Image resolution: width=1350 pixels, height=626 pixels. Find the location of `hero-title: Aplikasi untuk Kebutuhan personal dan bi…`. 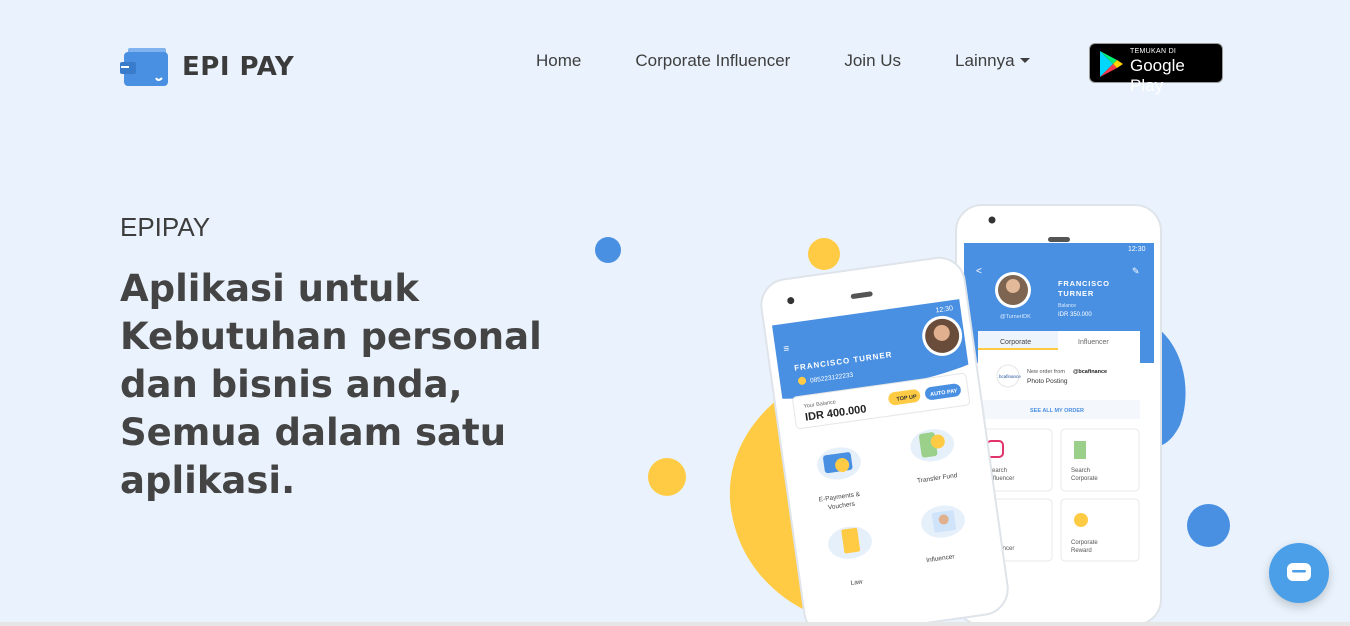

hero-title: Aplikasi untuk Kebutuhan personal dan bi… is located at coordinates (331, 384).